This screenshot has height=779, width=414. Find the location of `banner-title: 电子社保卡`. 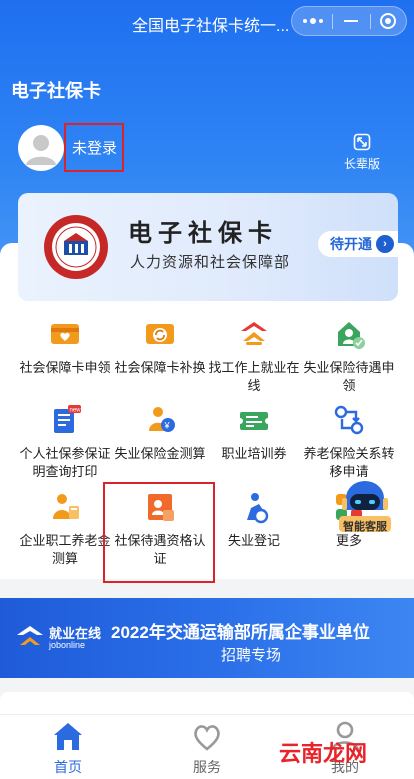

banner-title: 电子社保卡 is located at coordinates (203, 232).